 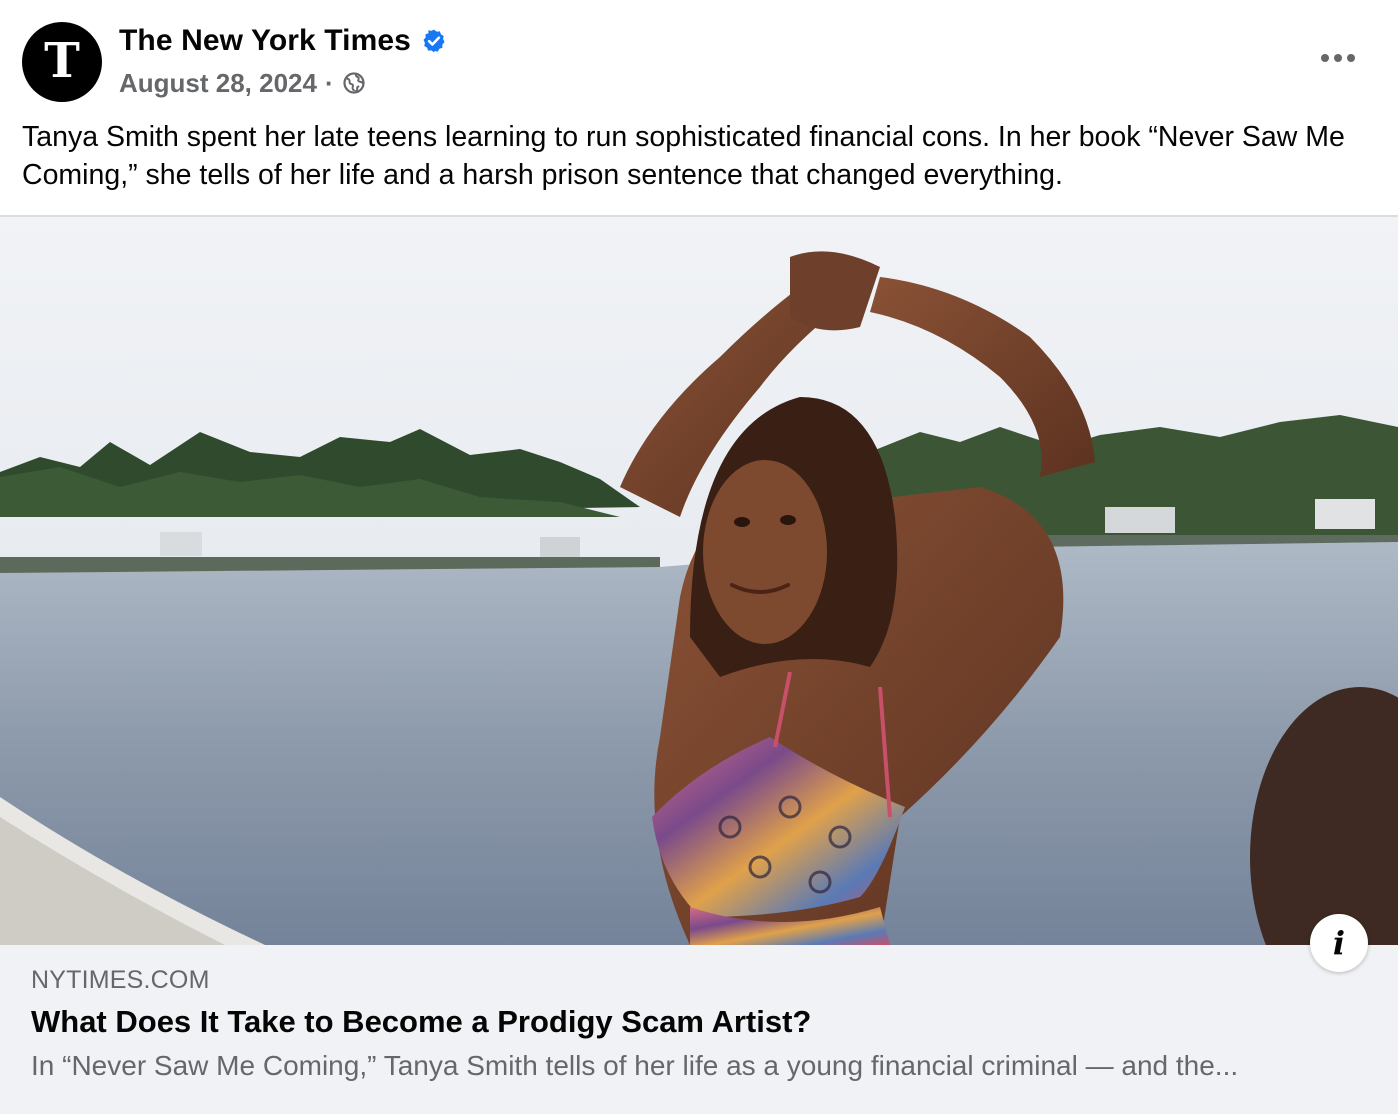 What do you see at coordinates (699, 56) in the screenshot?
I see `post-header: T The New York Times August 28, 2024 ·` at bounding box center [699, 56].